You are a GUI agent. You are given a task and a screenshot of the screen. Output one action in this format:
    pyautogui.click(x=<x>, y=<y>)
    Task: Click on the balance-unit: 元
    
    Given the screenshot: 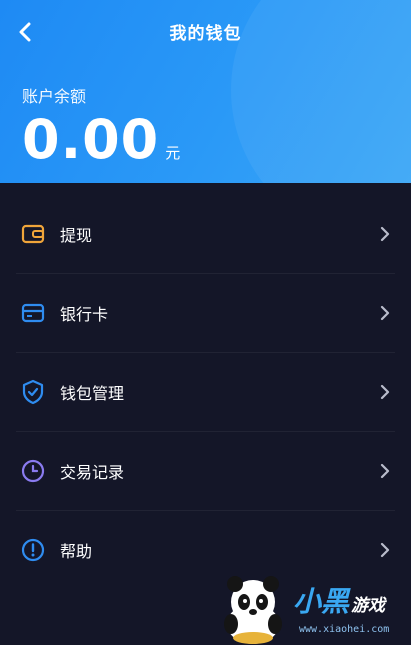 What is the action you would take?
    pyautogui.click(x=173, y=153)
    